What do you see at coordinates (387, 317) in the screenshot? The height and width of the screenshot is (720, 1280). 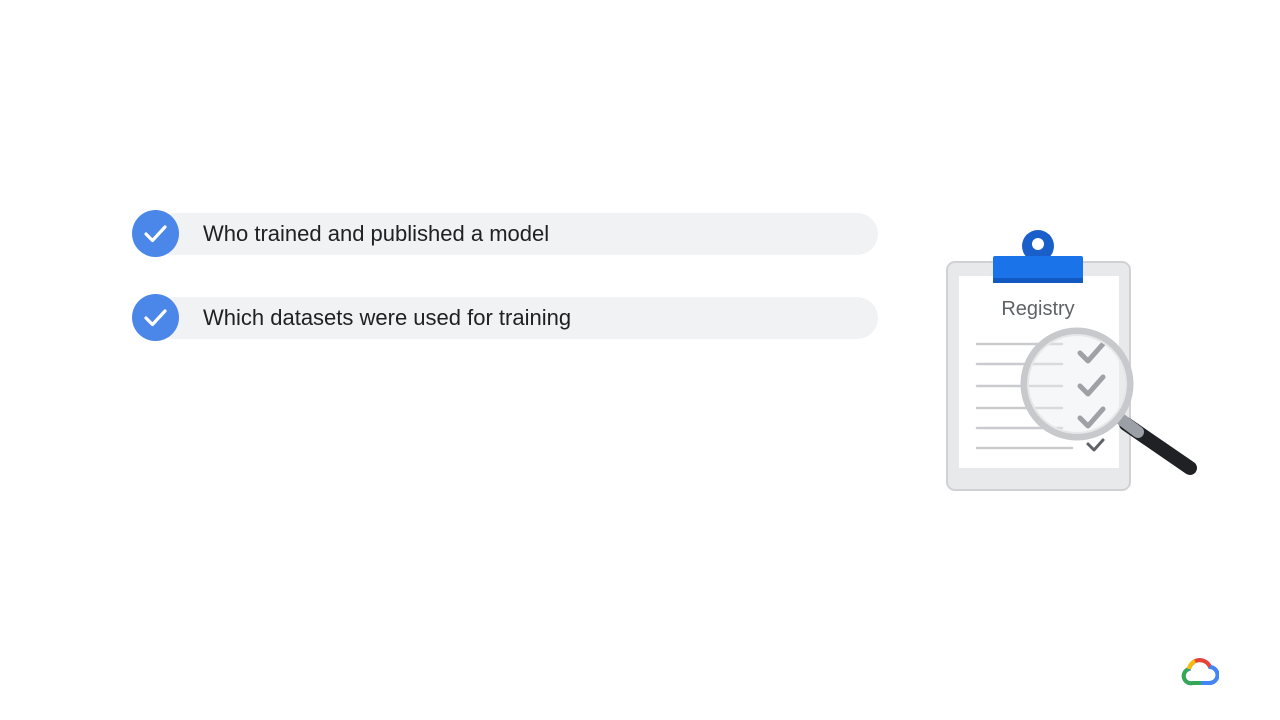 I see `bullet-label: Which datasets were used for training` at bounding box center [387, 317].